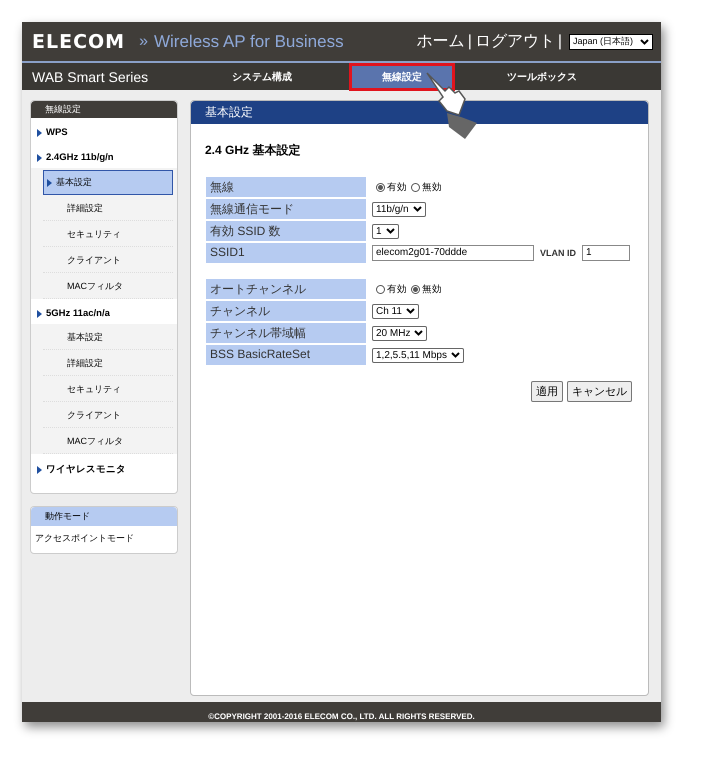 Image resolution: width=703 pixels, height=766 pixels. I want to click on dropdown: 1, so click(385, 231).